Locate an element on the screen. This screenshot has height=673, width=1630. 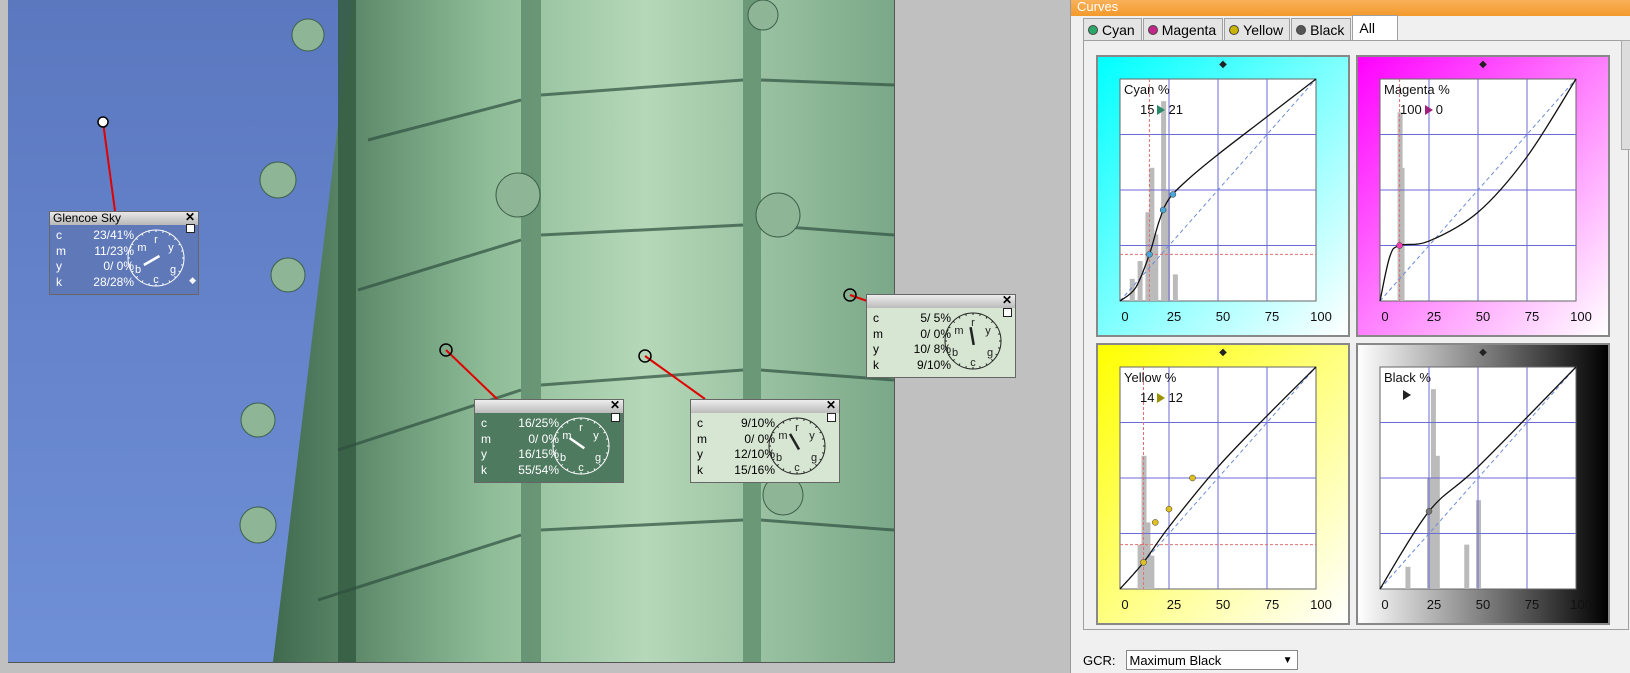
output-value: 0 is located at coordinates (1439, 109).